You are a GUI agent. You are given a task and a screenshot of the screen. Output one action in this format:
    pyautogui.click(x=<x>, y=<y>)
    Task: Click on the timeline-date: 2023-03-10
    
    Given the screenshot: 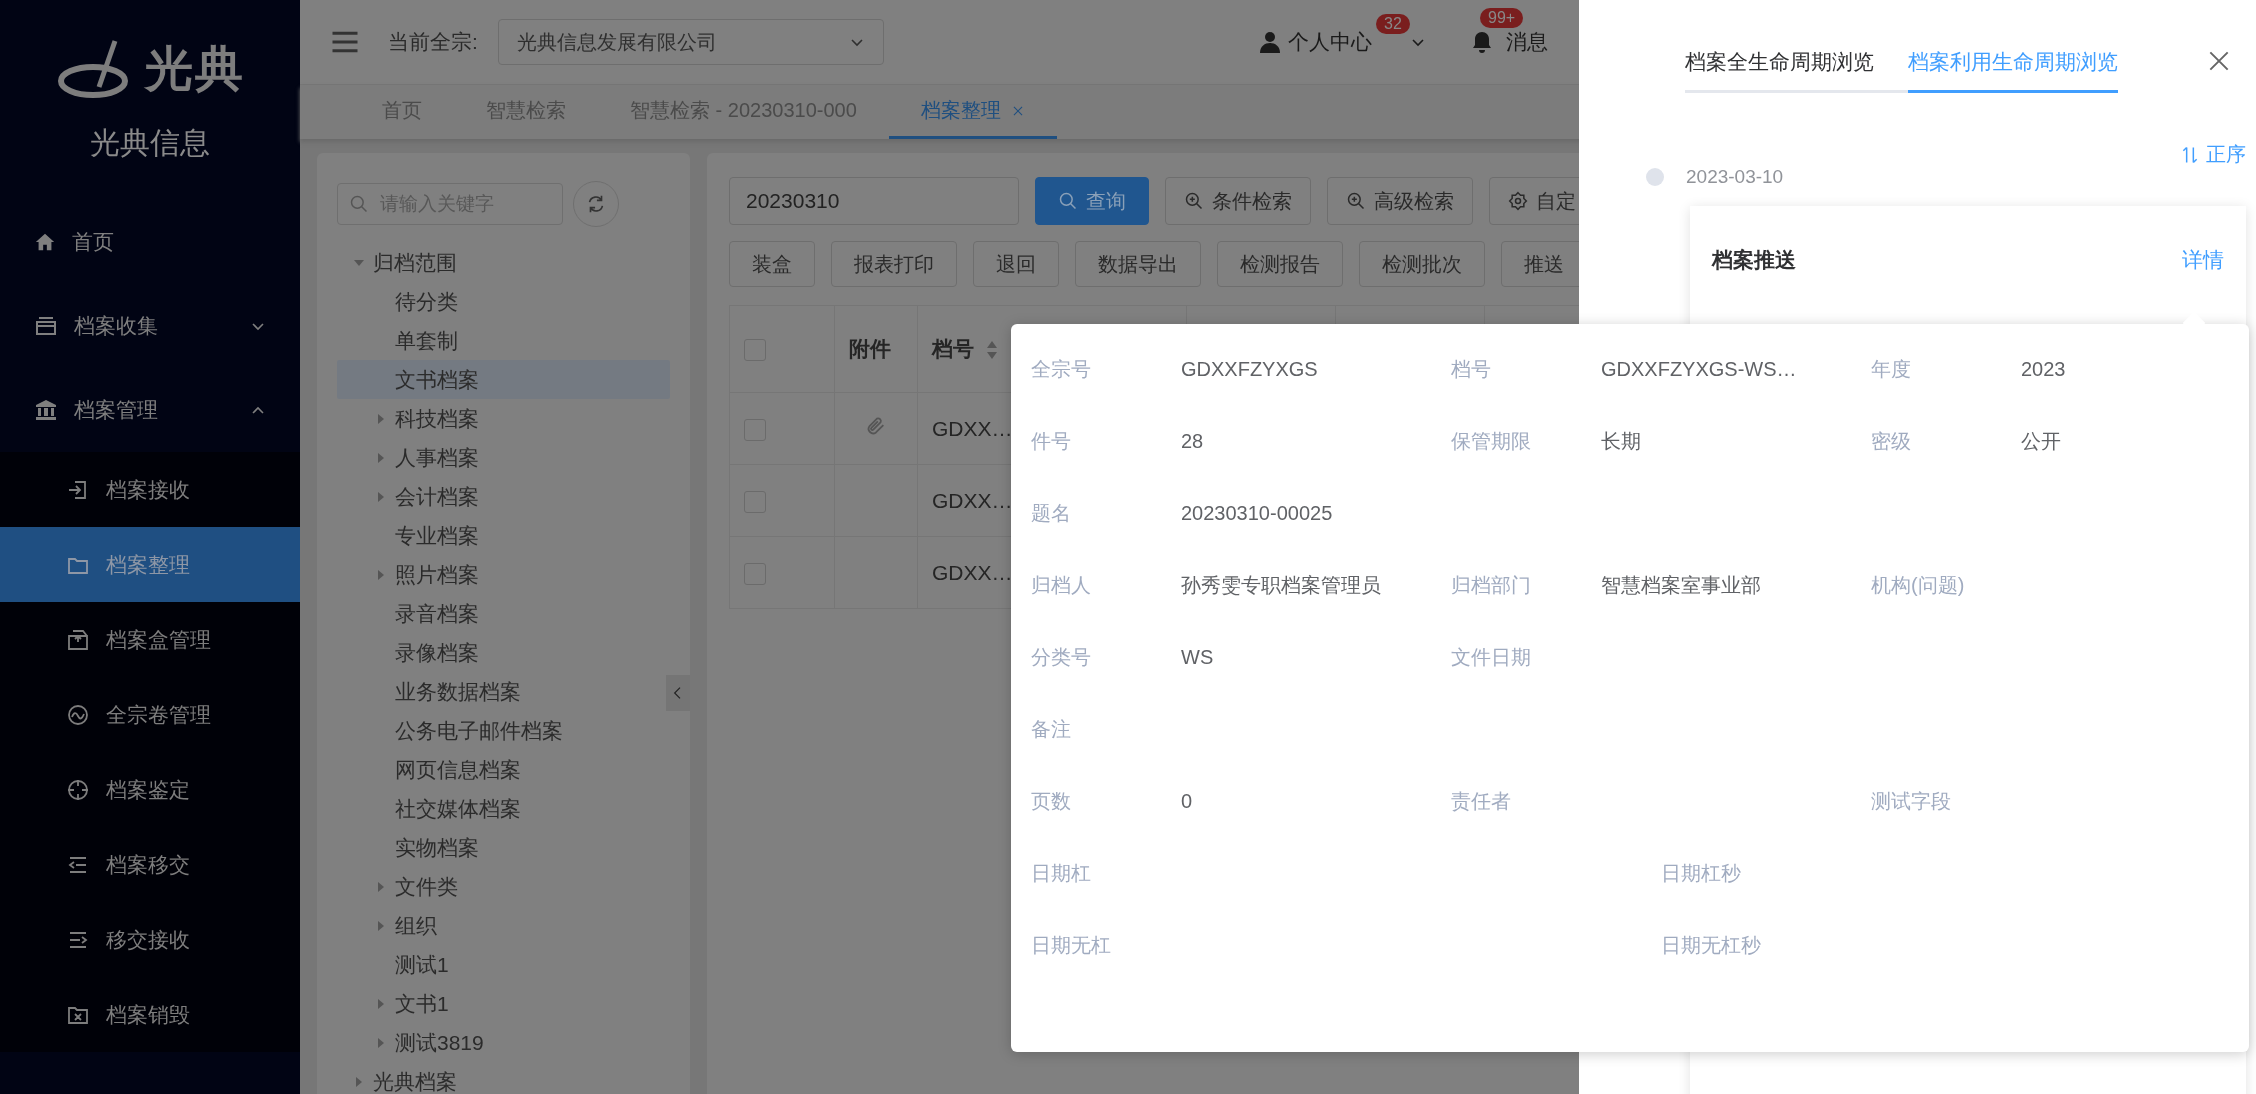 What is the action you would take?
    pyautogui.click(x=1735, y=177)
    